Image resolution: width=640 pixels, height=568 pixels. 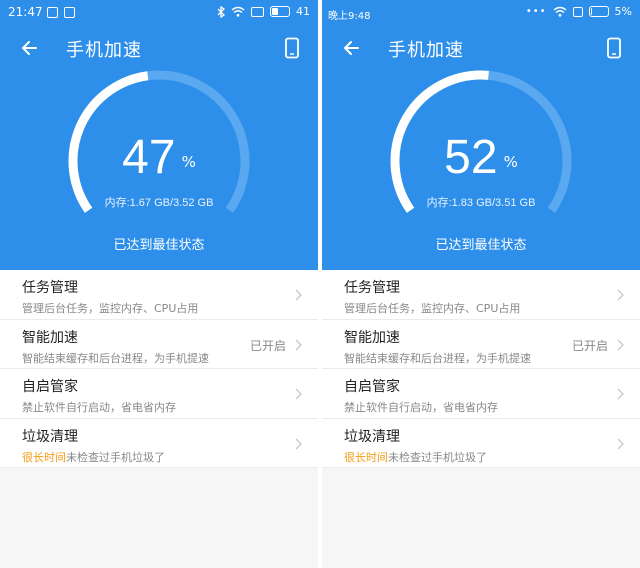 What do you see at coordinates (536, 11) in the screenshot?
I see `more-dots-icon: •••` at bounding box center [536, 11].